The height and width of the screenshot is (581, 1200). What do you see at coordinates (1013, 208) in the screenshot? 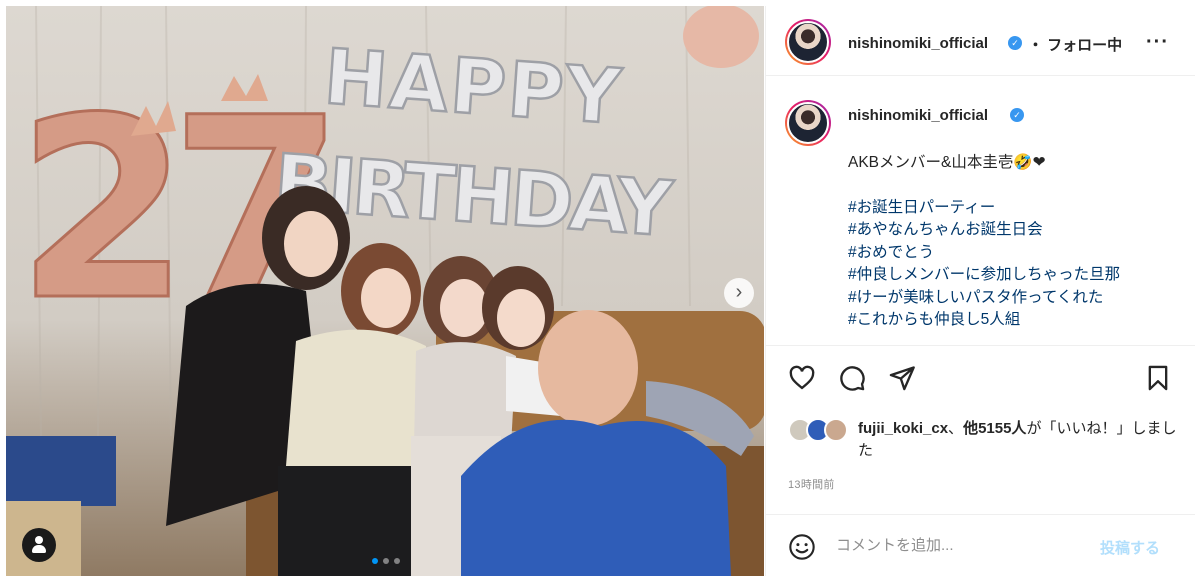
I see `hashtag-link: #お誕生日パーティー` at bounding box center [1013, 208].